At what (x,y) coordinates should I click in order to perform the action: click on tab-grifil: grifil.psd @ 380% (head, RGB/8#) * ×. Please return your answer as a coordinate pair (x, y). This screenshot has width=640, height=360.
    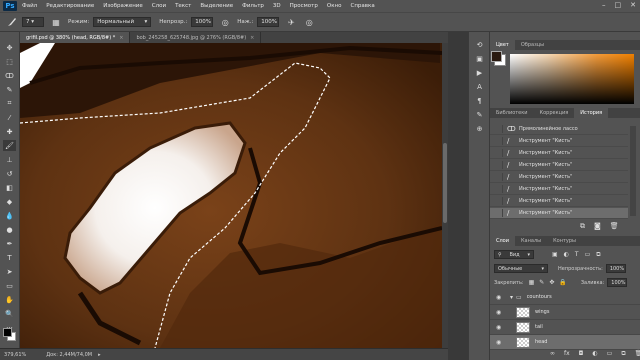
    Looking at the image, I should click on (75, 37).